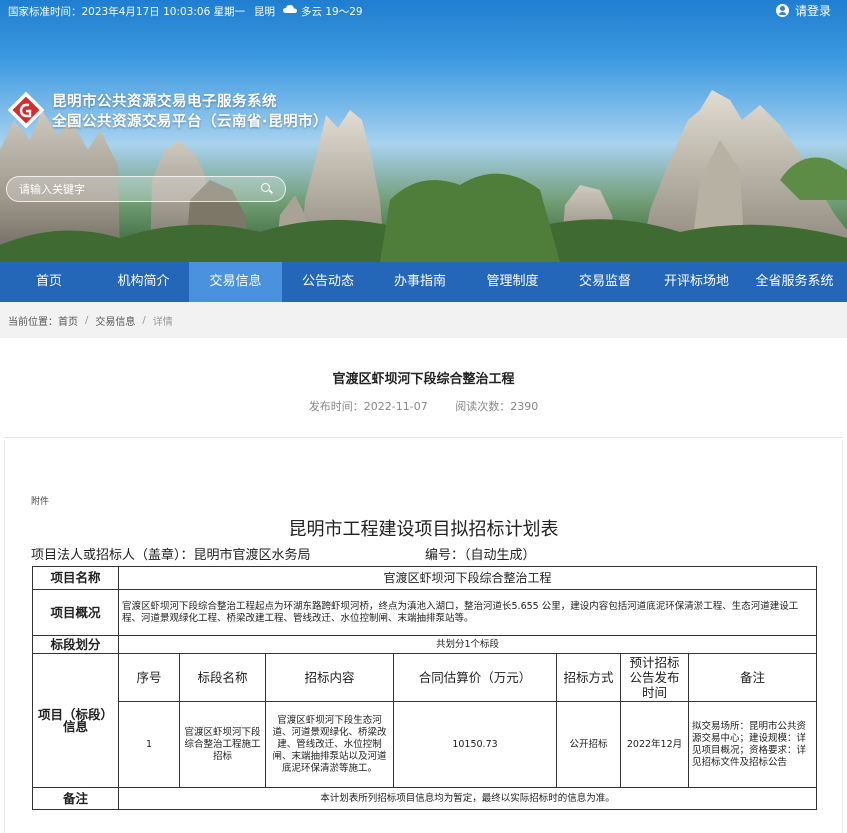 This screenshot has height=833, width=847. Describe the element at coordinates (813, 11) in the screenshot. I see `login-label: 请登录` at that location.